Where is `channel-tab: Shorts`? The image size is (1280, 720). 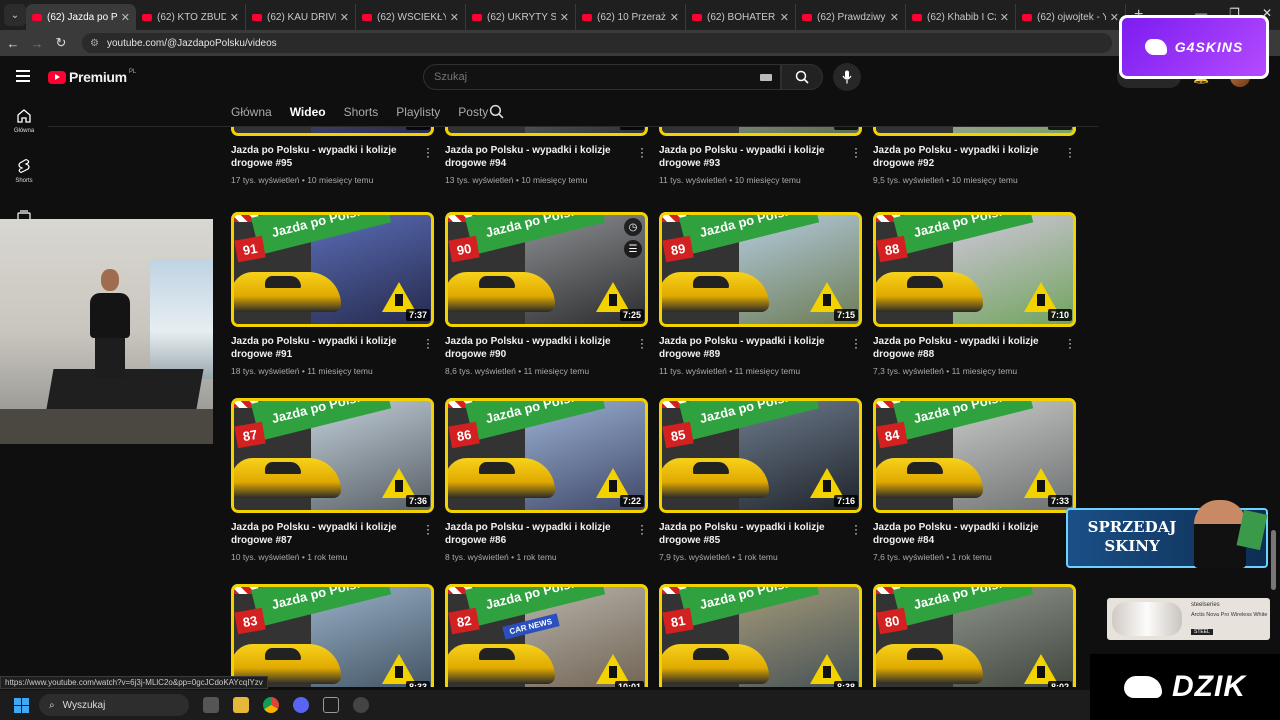 channel-tab: Shorts is located at coordinates (361, 112).